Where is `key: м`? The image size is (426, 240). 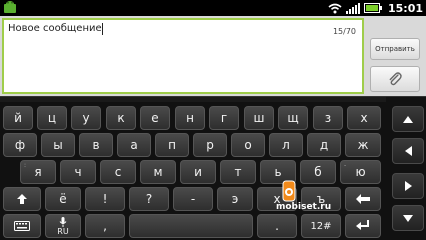 key: м is located at coordinates (158, 172).